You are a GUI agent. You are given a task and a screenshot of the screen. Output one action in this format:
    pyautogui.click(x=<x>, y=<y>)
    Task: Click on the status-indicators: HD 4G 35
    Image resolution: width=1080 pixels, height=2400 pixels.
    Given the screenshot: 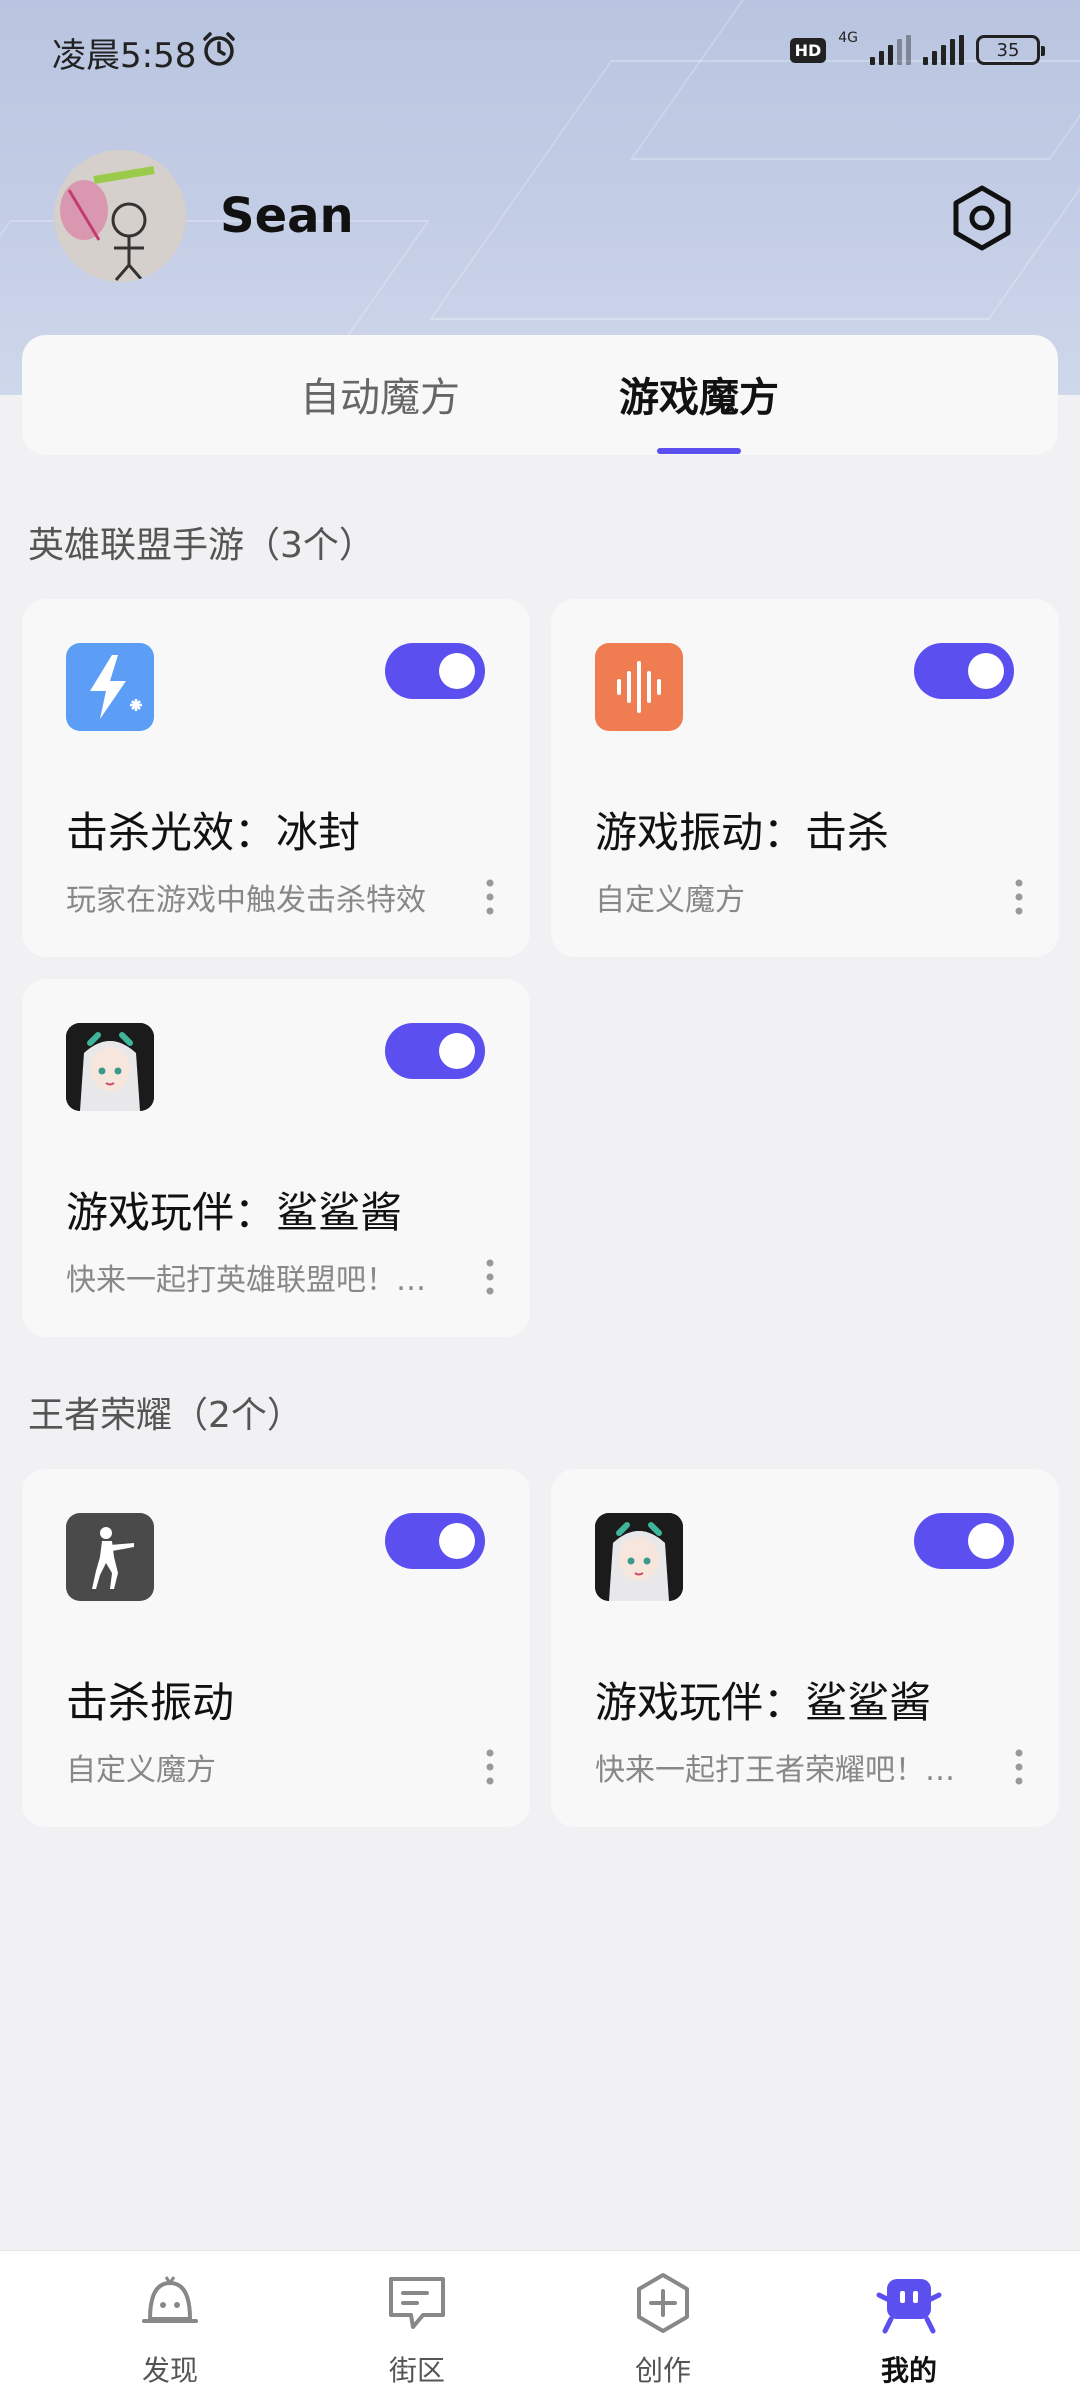 What is the action you would take?
    pyautogui.click(x=917, y=50)
    